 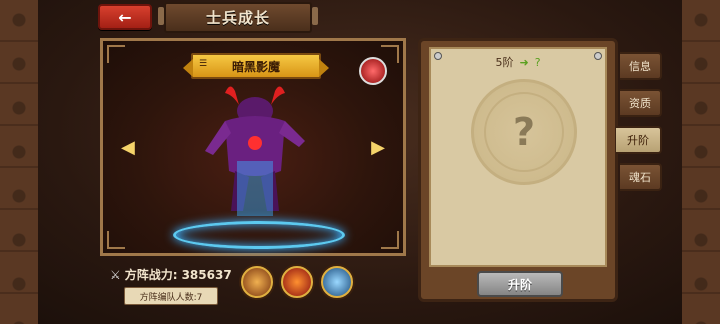 I want to click on right-wall-border, so click(x=701, y=162).